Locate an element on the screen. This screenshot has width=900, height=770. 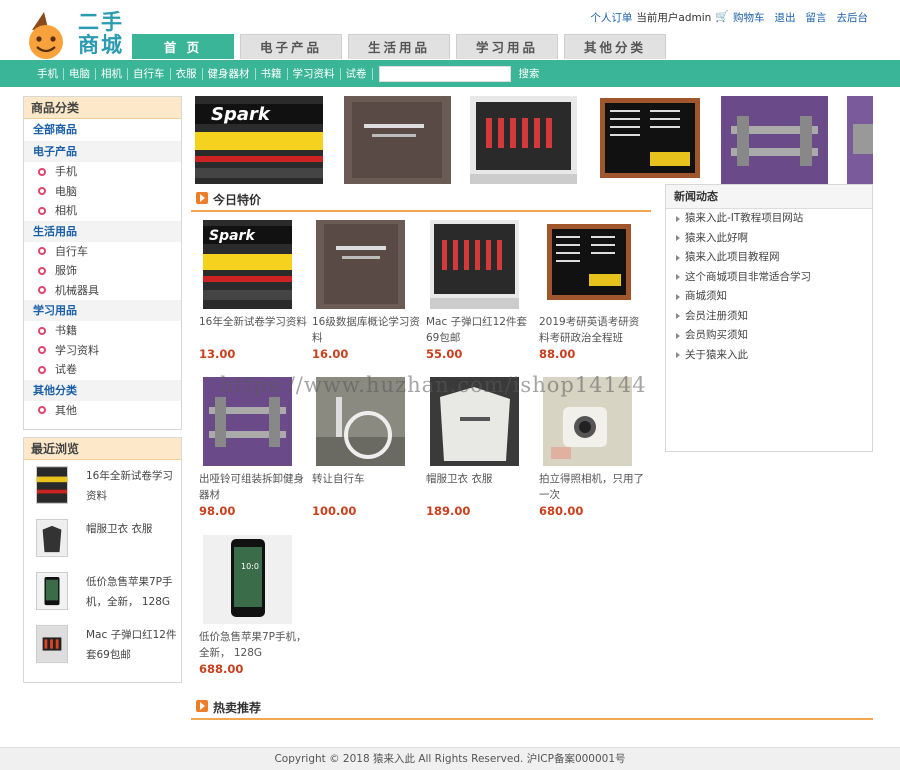
hot-title: 热卖推荐 is located at coordinates (237, 708).